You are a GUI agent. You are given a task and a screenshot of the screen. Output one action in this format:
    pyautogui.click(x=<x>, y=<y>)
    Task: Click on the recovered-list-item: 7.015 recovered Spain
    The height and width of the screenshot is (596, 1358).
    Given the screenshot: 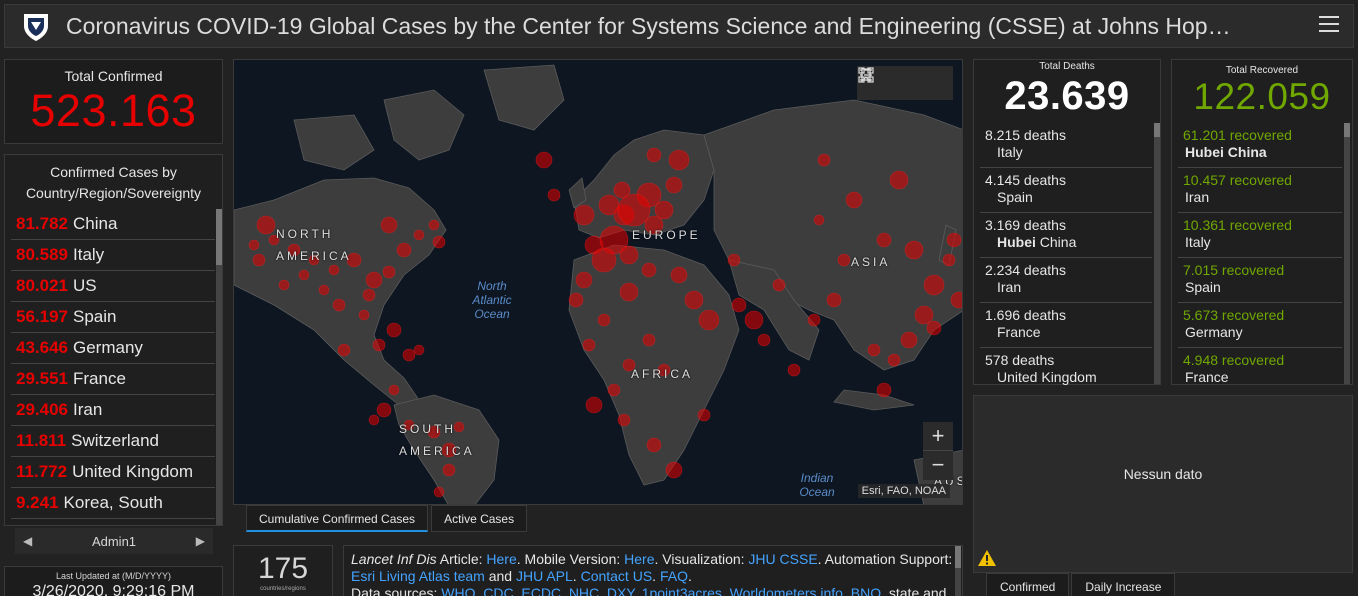 What is the action you would take?
    pyautogui.click(x=1260, y=280)
    